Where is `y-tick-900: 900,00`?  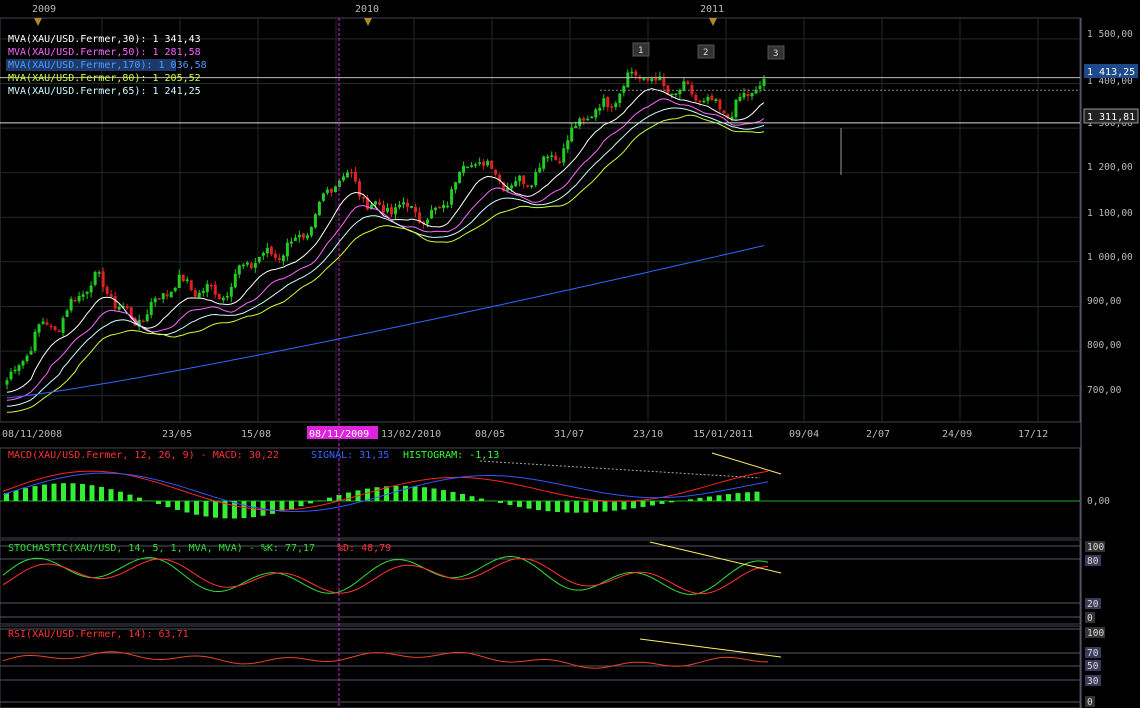
y-tick-900: 900,00 is located at coordinates (1104, 301).